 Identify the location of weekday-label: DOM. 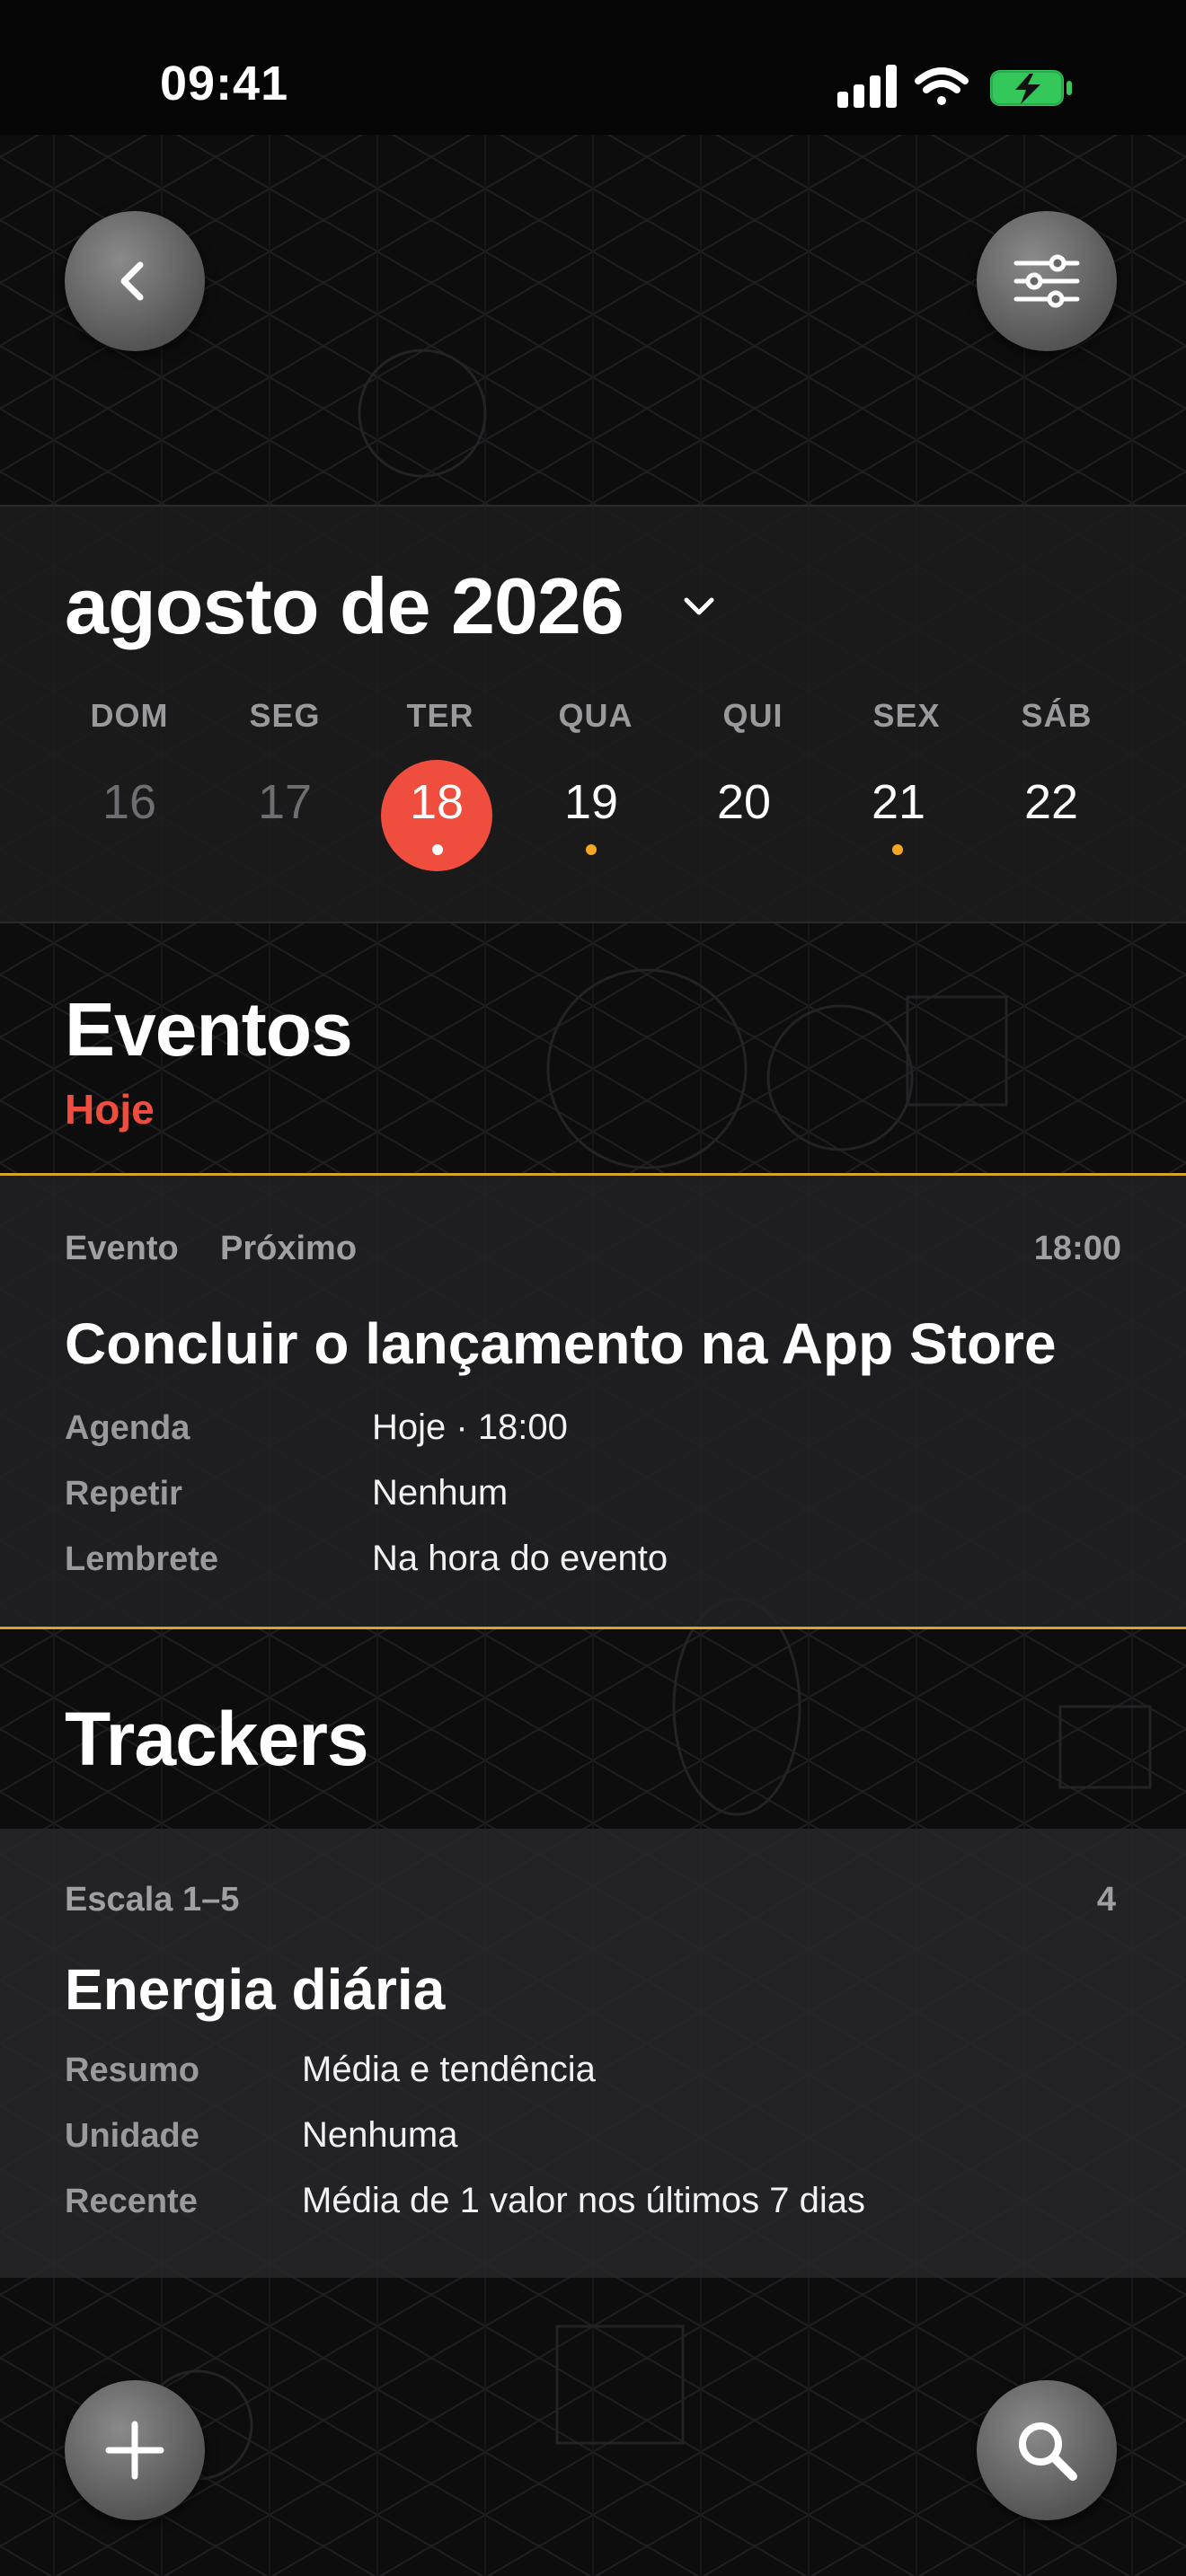
(129, 715).